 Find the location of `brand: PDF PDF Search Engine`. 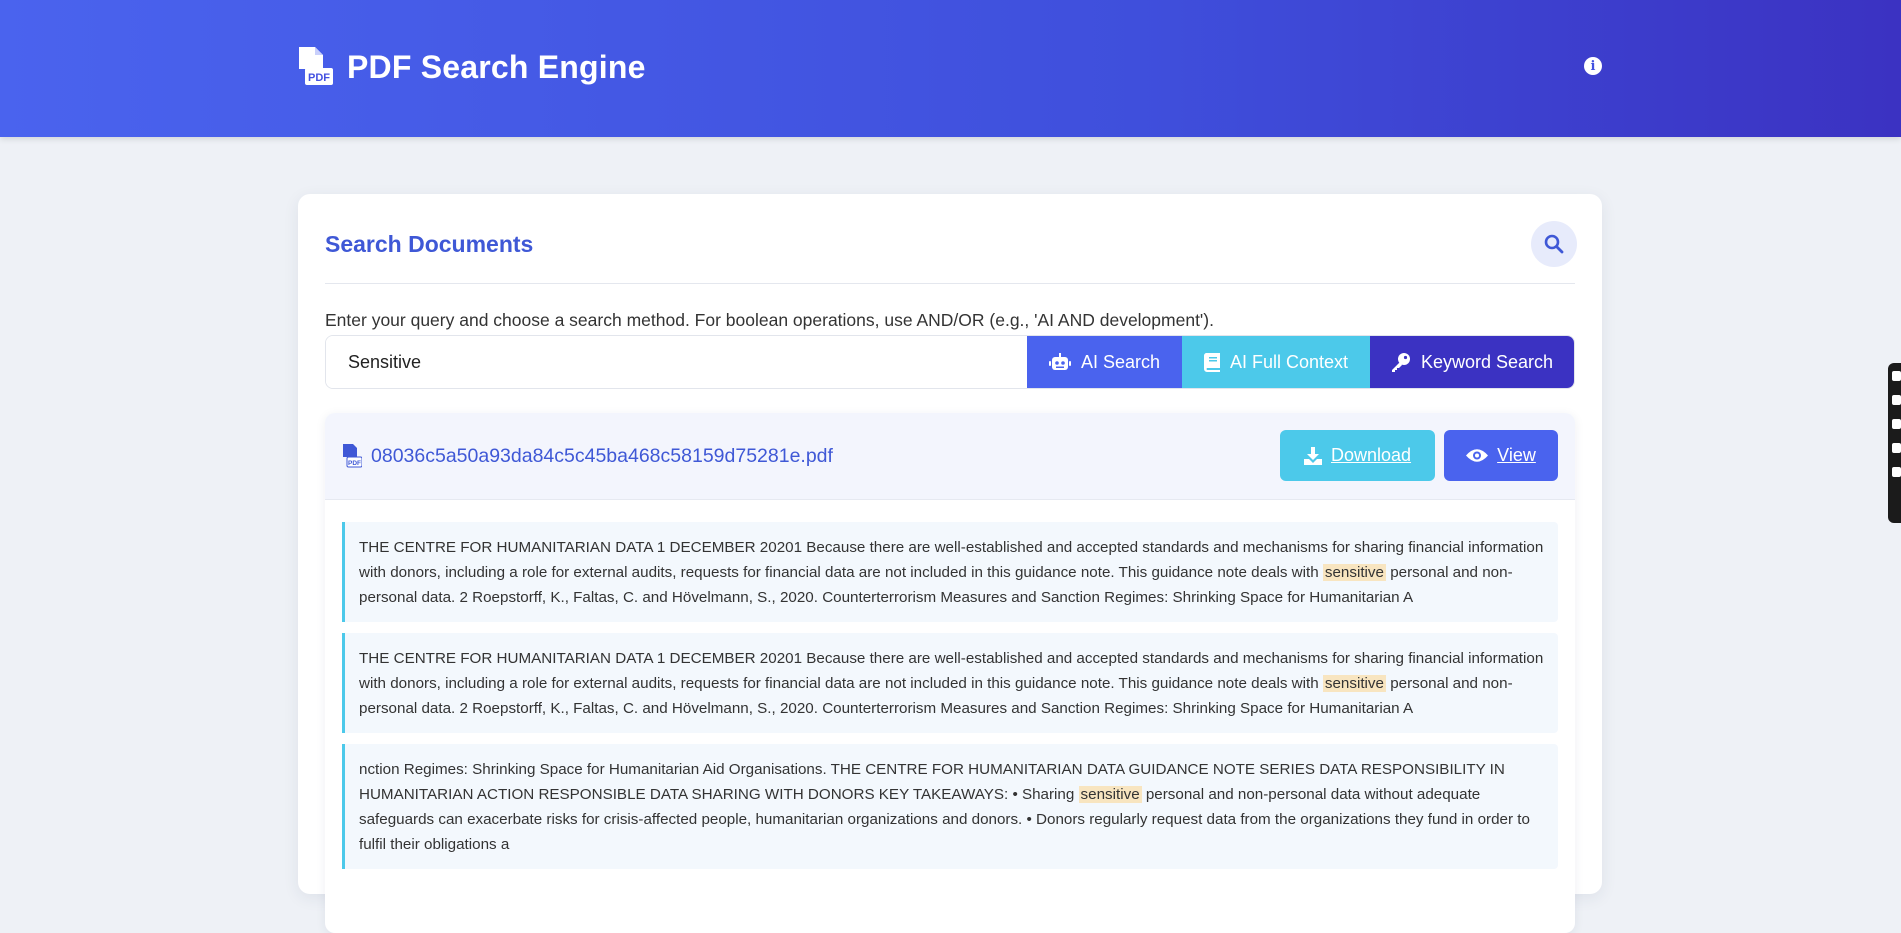

brand: PDF PDF Search Engine is located at coordinates (471, 67).